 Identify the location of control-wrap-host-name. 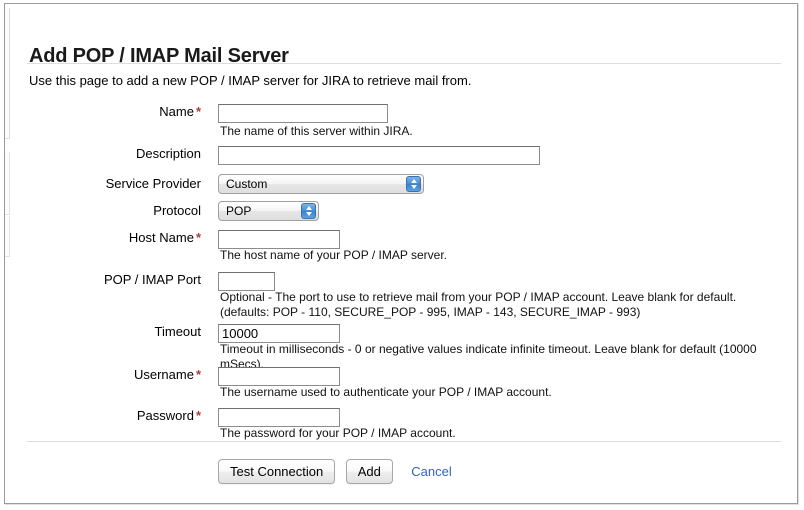
(279, 239).